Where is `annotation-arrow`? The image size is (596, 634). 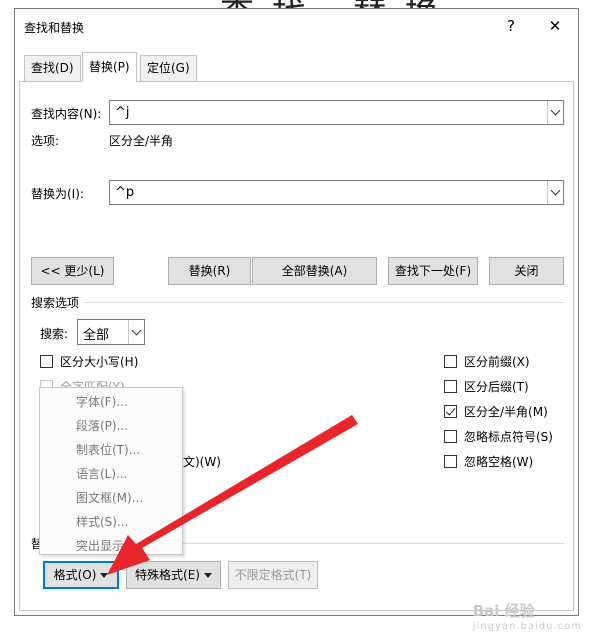
annotation-arrow is located at coordinates (232, 495).